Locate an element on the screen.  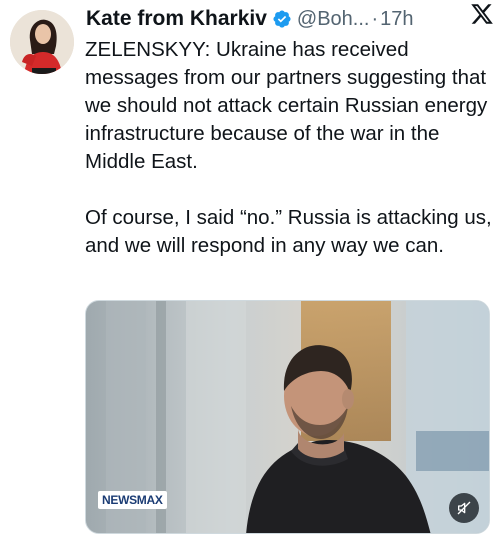
author-name: Kate from Kharkiv is located at coordinates (176, 19).